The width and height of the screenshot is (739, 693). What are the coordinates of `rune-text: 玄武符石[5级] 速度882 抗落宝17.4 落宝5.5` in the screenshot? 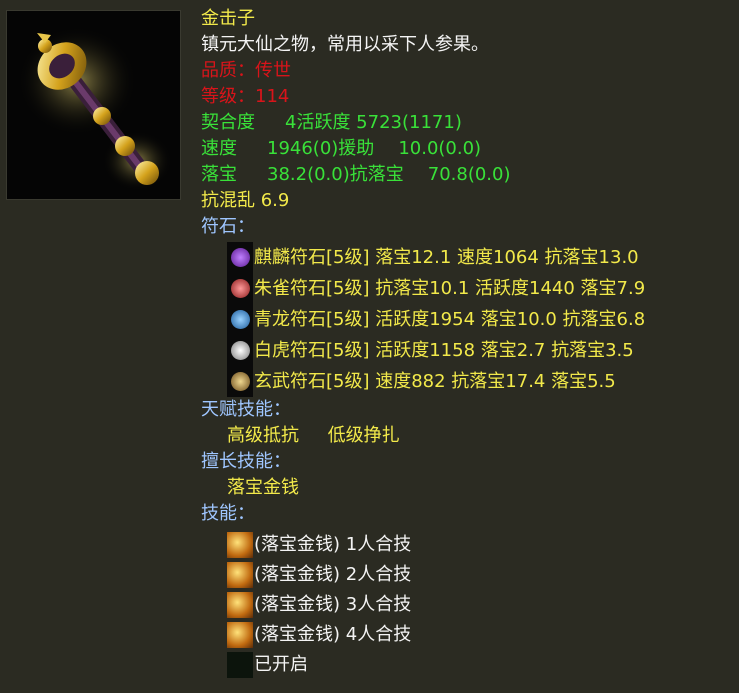 It's located at (435, 381).